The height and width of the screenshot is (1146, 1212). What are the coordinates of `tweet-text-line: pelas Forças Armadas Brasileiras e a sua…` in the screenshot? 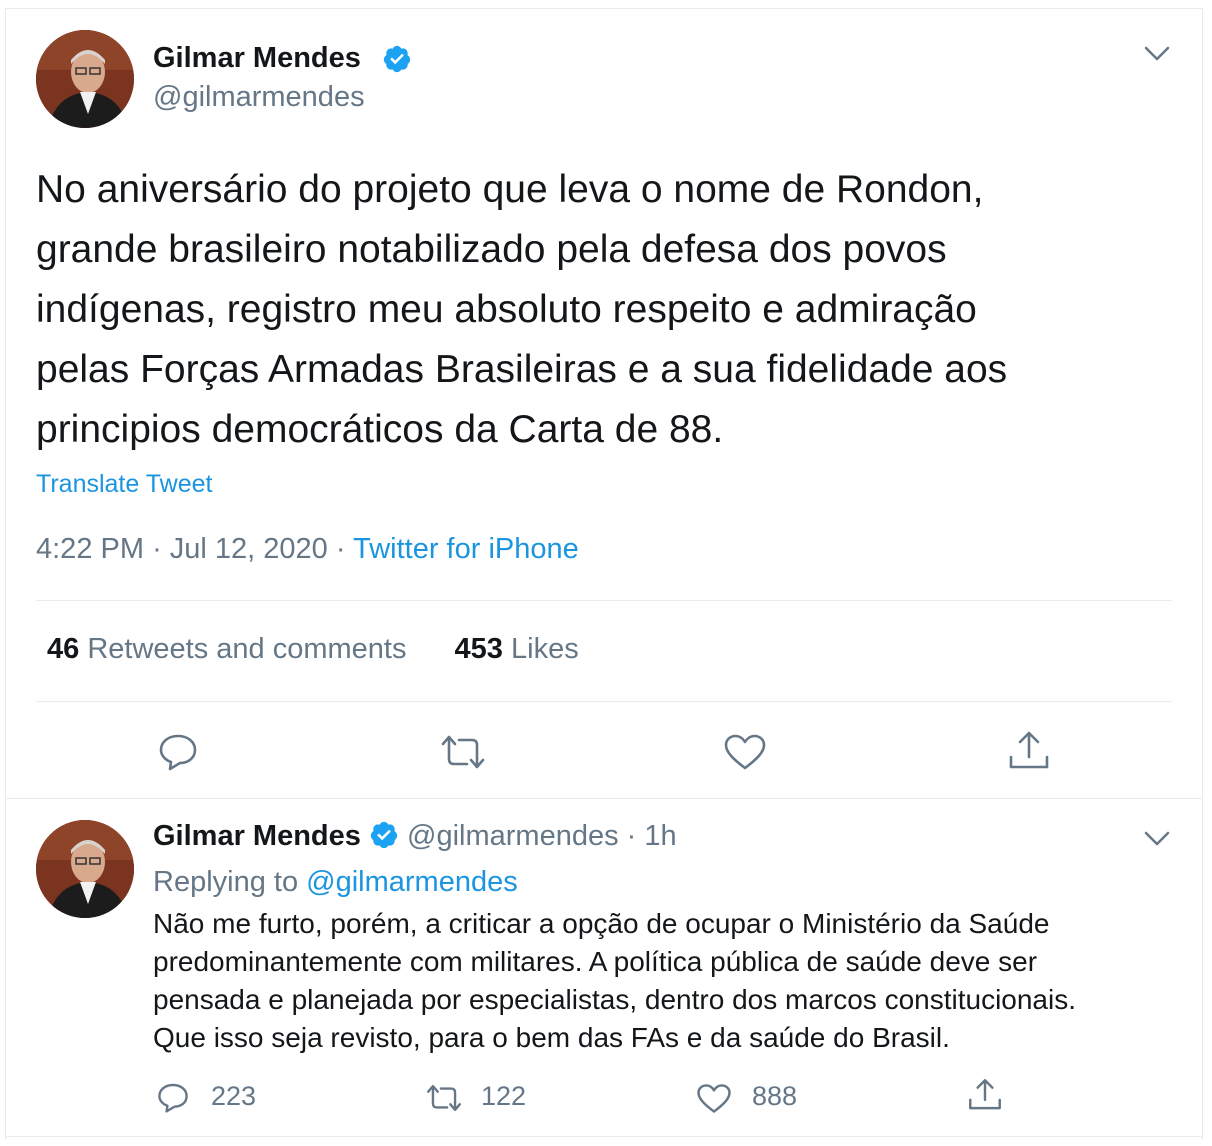 It's located at (522, 369).